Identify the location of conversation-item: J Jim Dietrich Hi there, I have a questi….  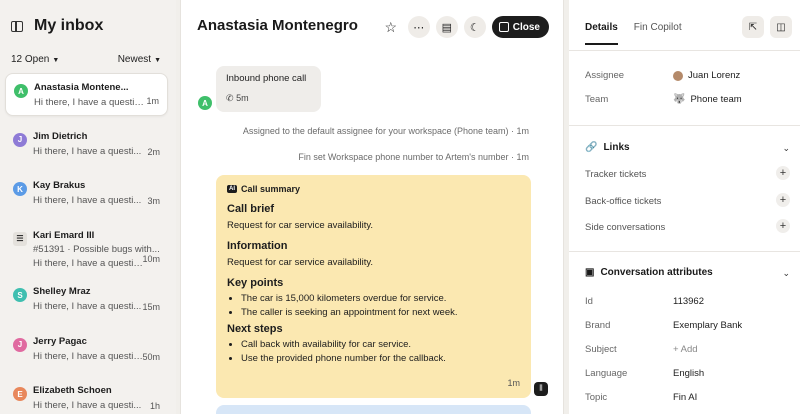
(86, 144).